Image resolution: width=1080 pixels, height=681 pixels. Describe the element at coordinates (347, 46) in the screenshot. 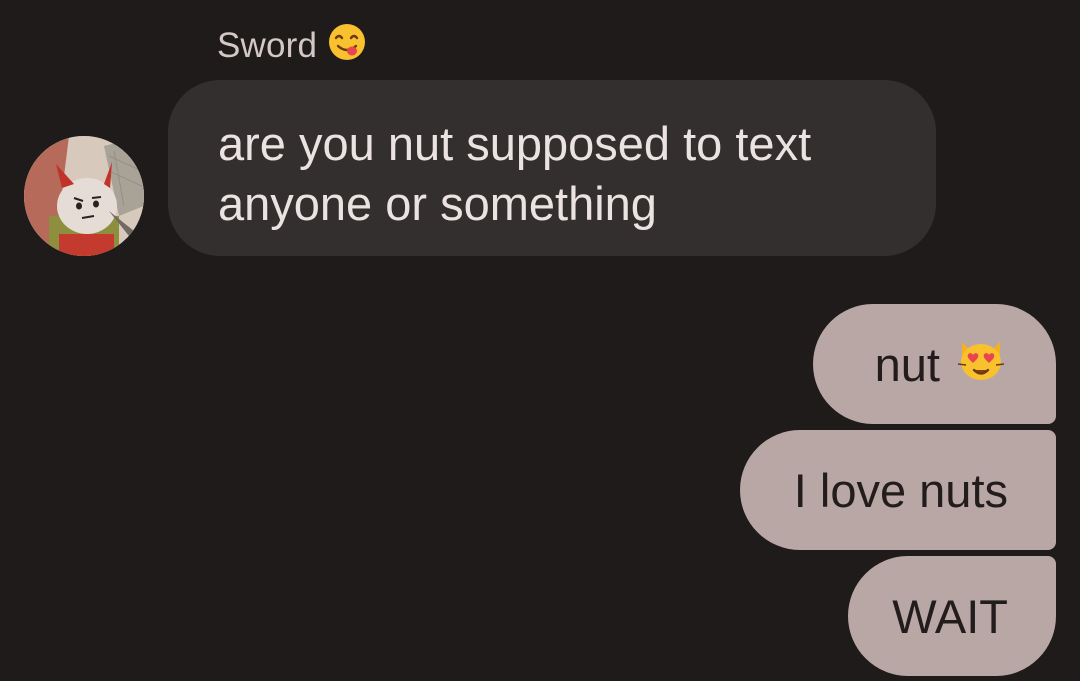

I see `face-savoring-food-emoji-icon` at that location.